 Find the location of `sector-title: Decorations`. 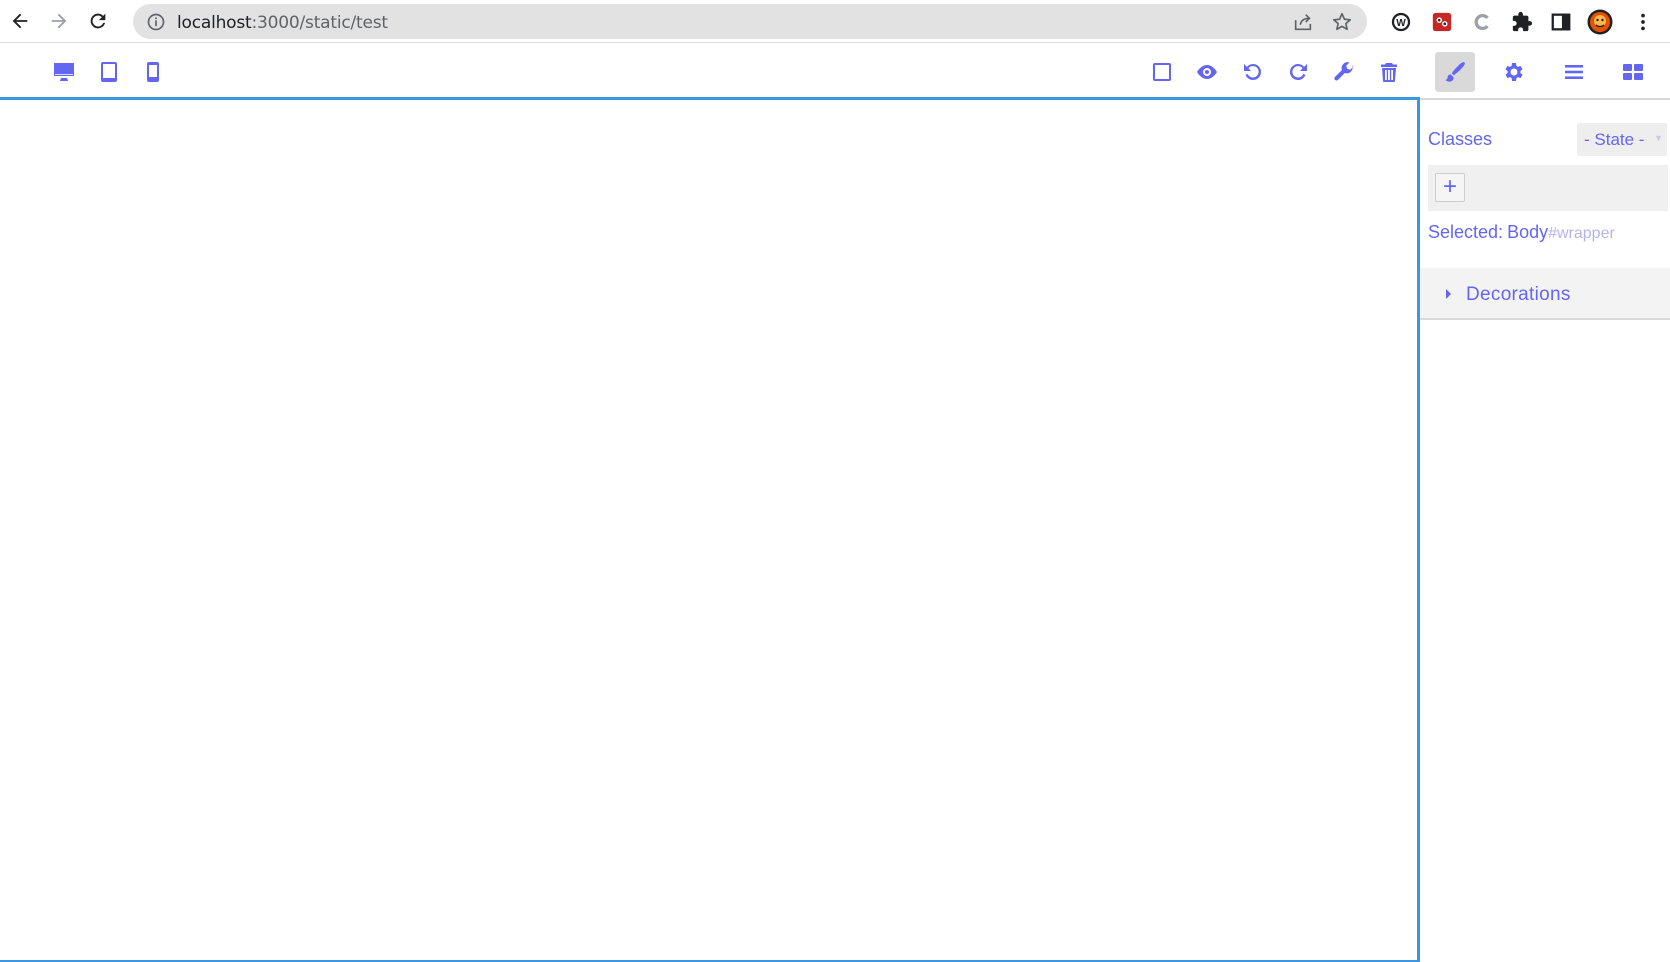

sector-title: Decorations is located at coordinates (1518, 294).